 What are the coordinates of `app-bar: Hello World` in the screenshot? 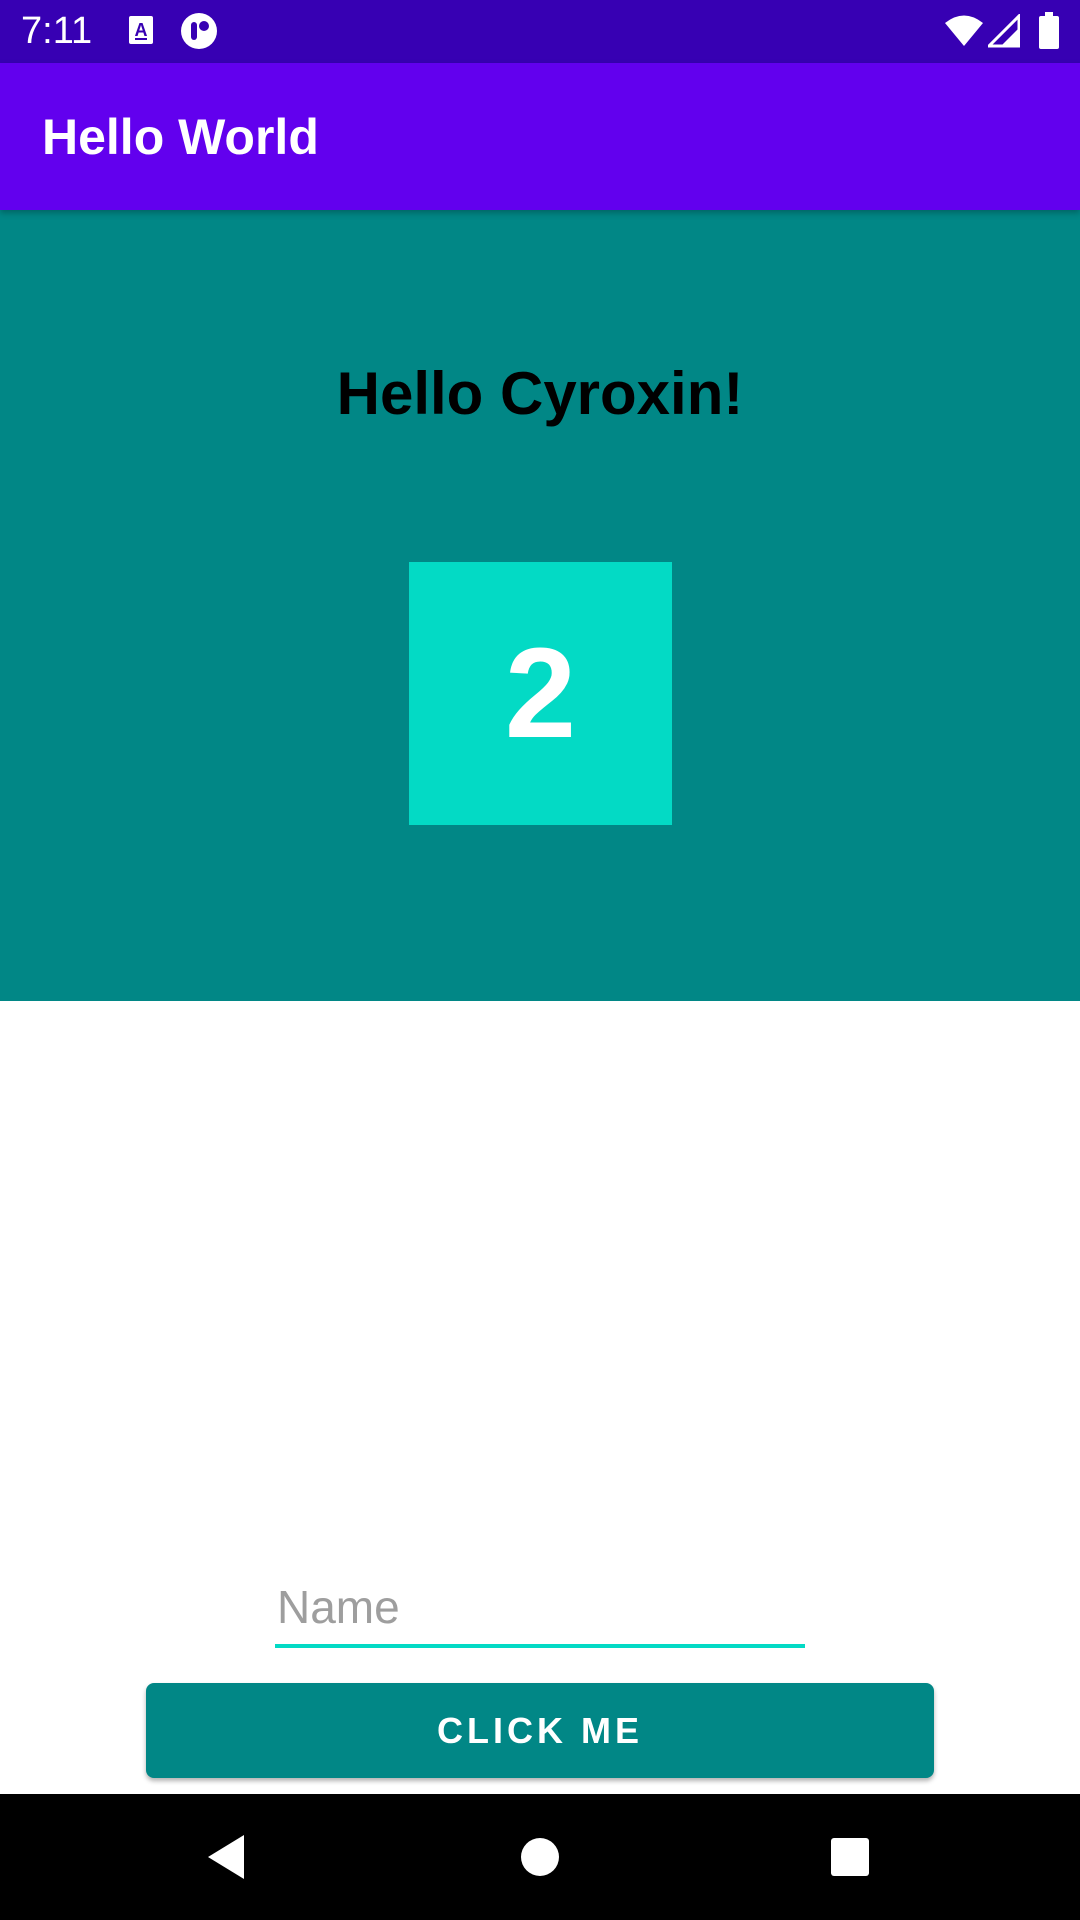 It's located at (540, 136).